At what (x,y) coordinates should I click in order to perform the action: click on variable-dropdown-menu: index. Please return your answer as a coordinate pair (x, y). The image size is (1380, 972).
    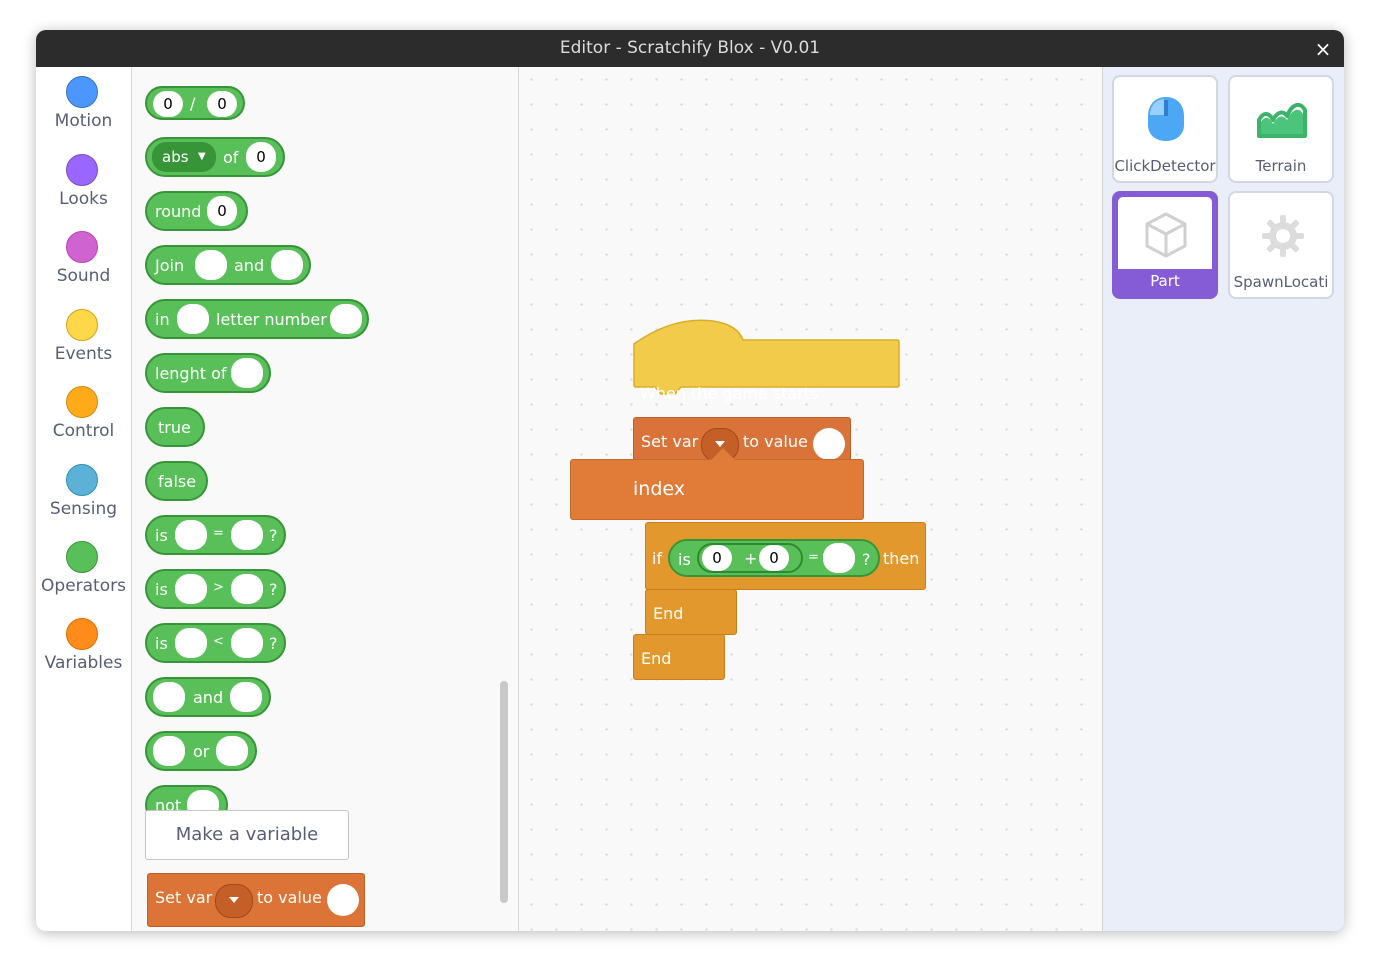
    Looking at the image, I should click on (717, 484).